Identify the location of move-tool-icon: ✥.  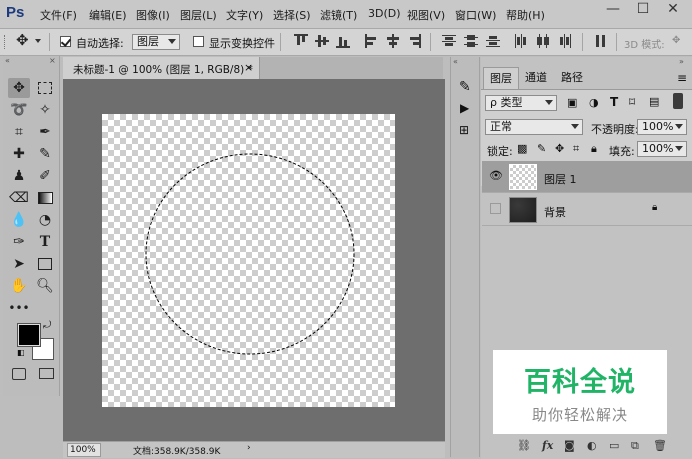
(19, 88).